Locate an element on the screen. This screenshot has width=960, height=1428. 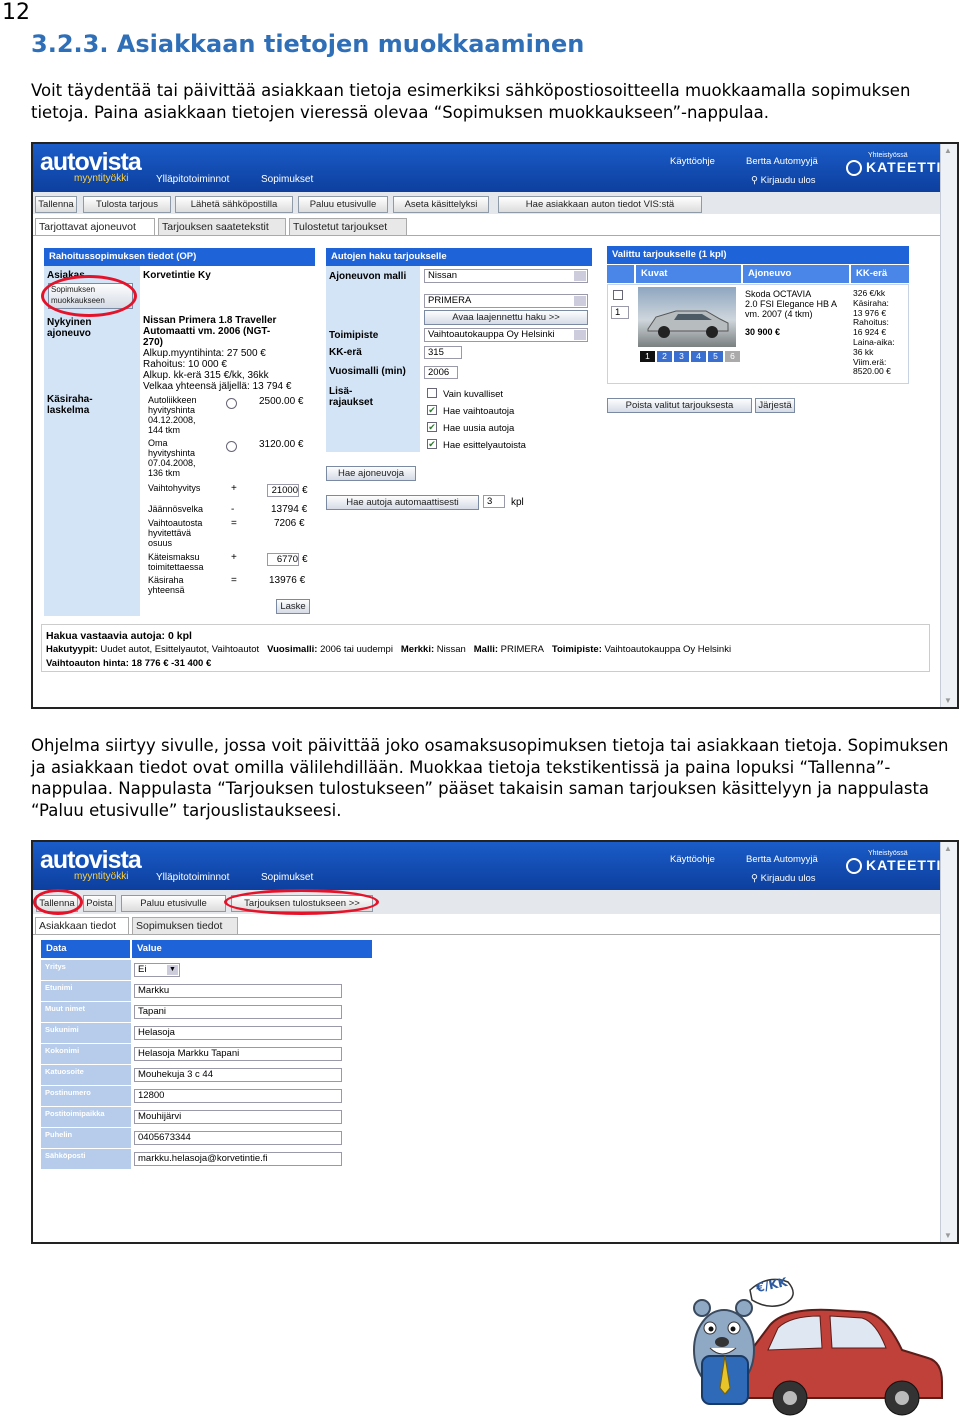
tab-printed-offers: Tulostetut tarjoukset is located at coordinates (348, 226).